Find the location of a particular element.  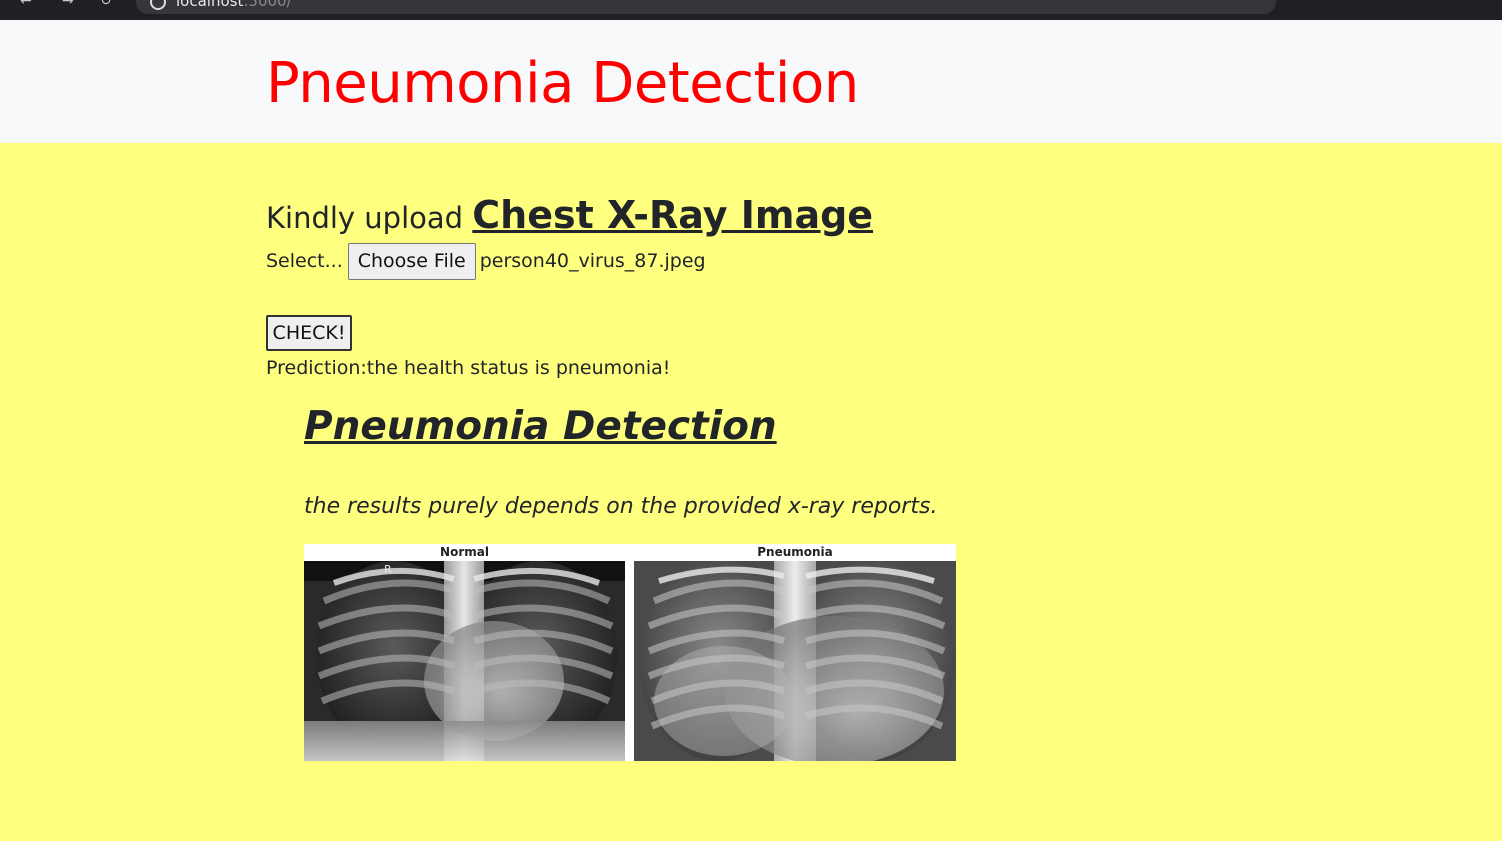

back-icon: ← is located at coordinates (26, 4).